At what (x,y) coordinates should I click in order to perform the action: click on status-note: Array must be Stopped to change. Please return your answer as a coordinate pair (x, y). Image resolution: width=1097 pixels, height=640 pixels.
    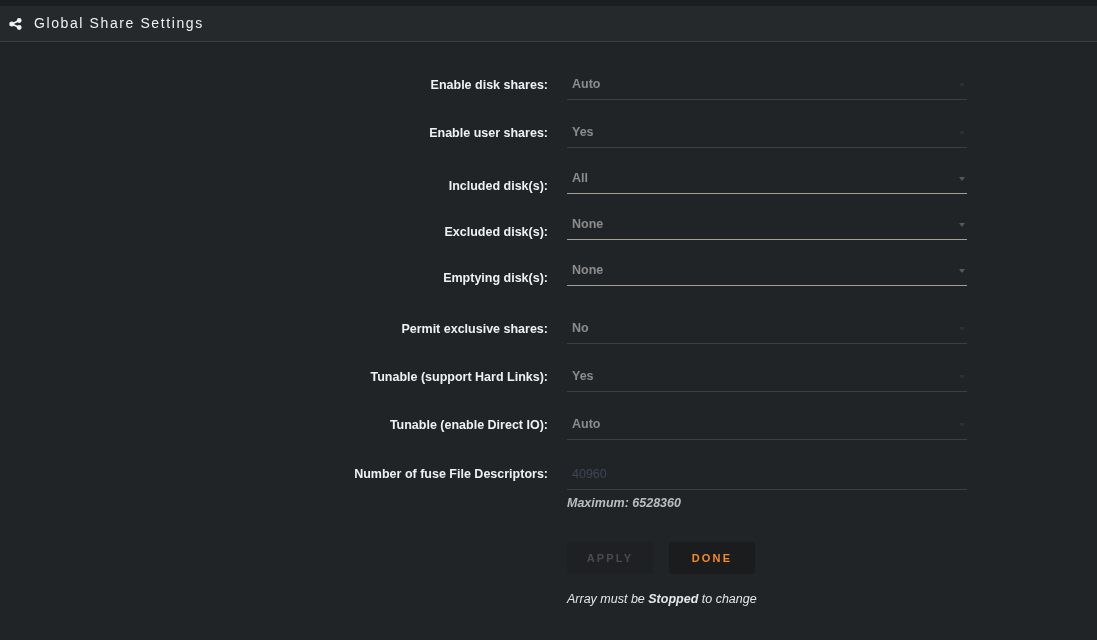
    Looking at the image, I should click on (662, 599).